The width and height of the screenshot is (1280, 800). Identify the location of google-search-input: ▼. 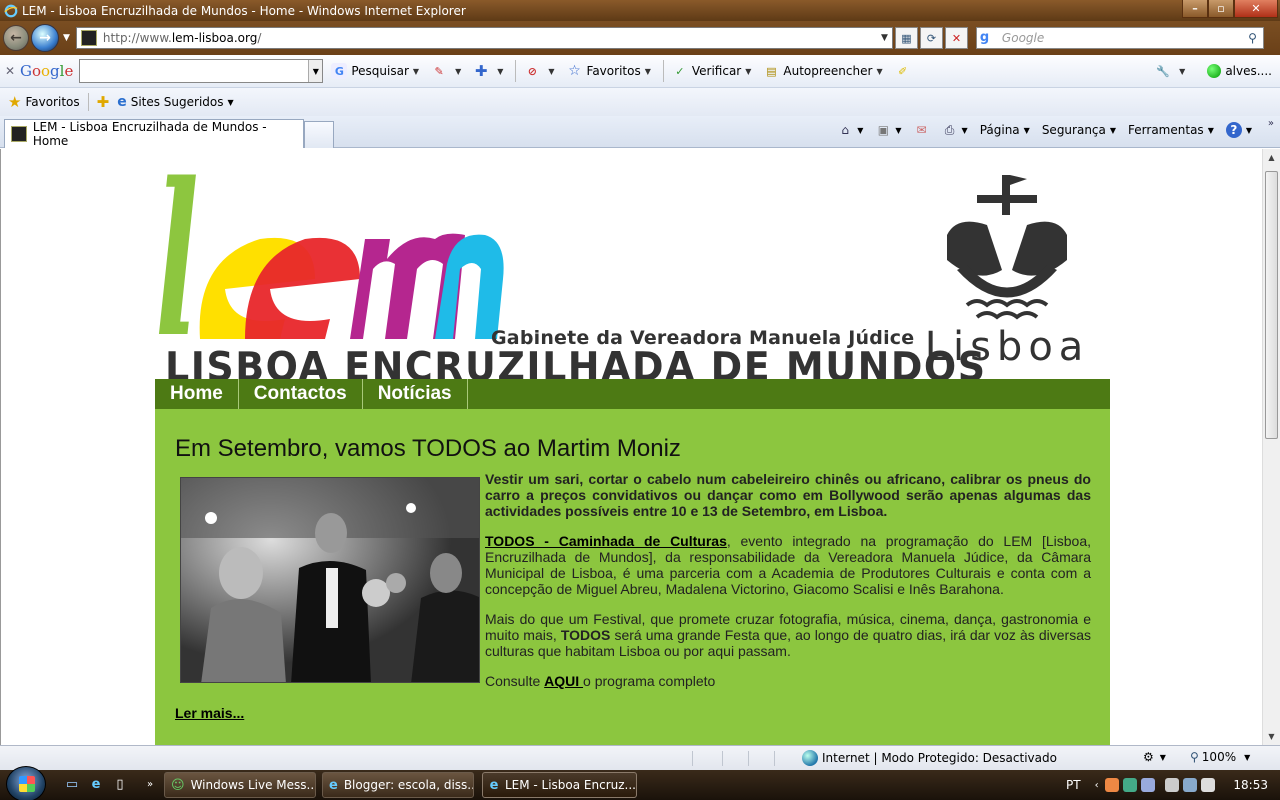
(201, 71).